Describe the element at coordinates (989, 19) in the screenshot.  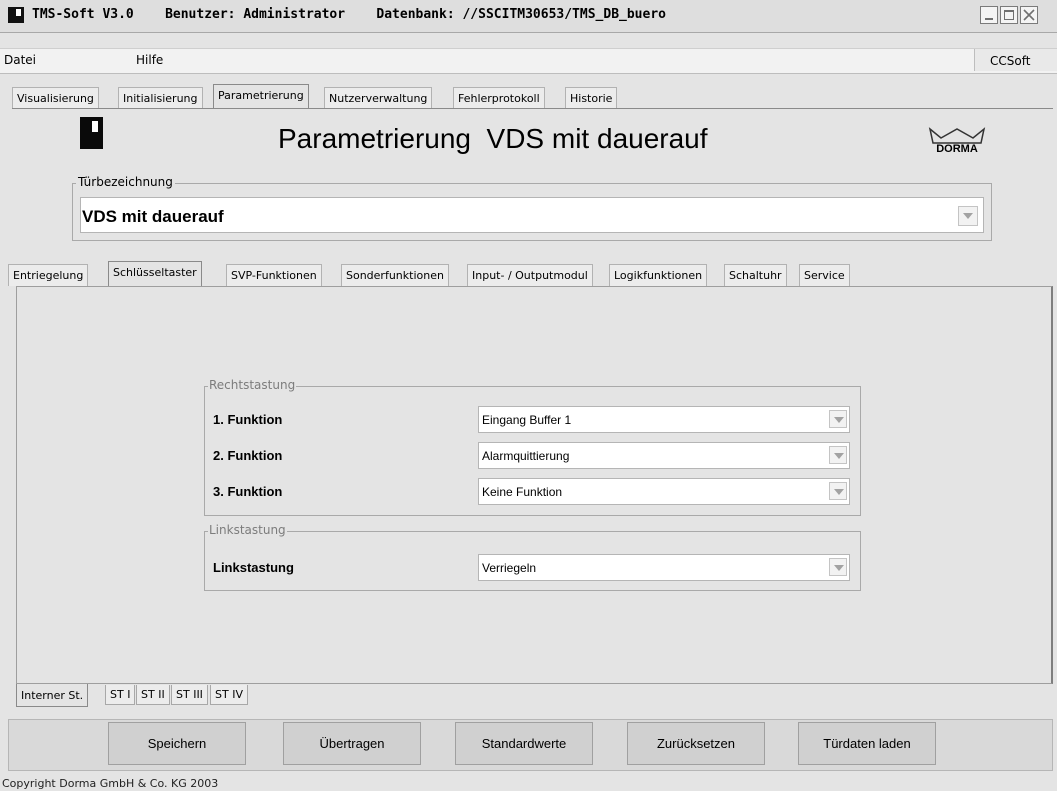
I see `minimize-icon` at that location.